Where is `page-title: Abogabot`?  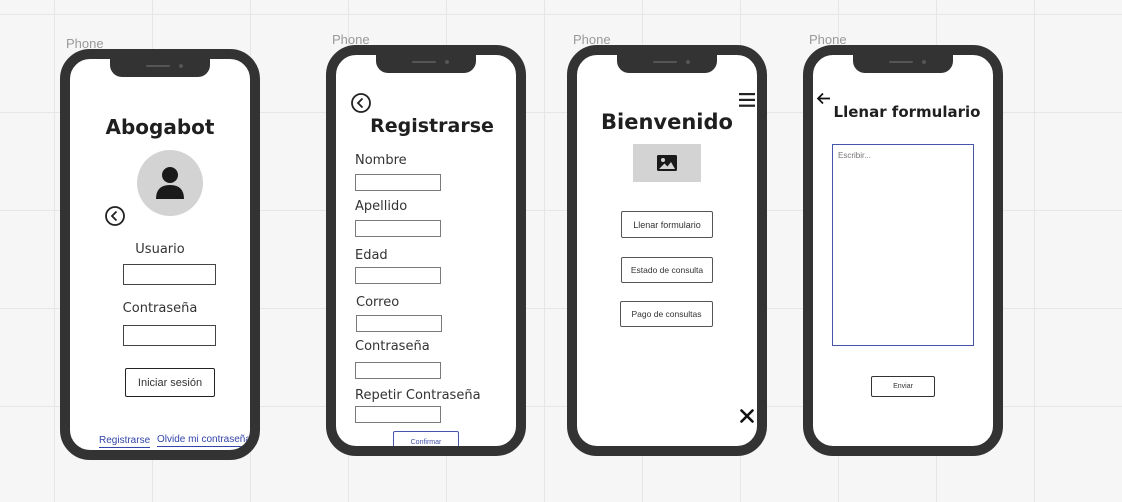 page-title: Abogabot is located at coordinates (160, 127).